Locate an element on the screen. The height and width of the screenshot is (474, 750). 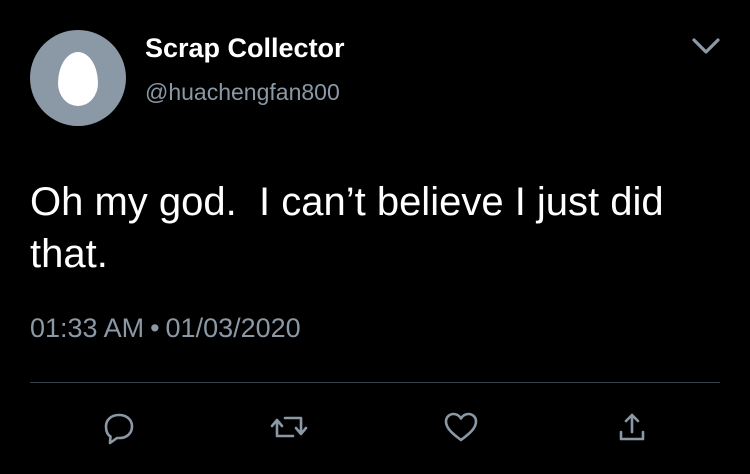
reply-button is located at coordinates (119, 427).